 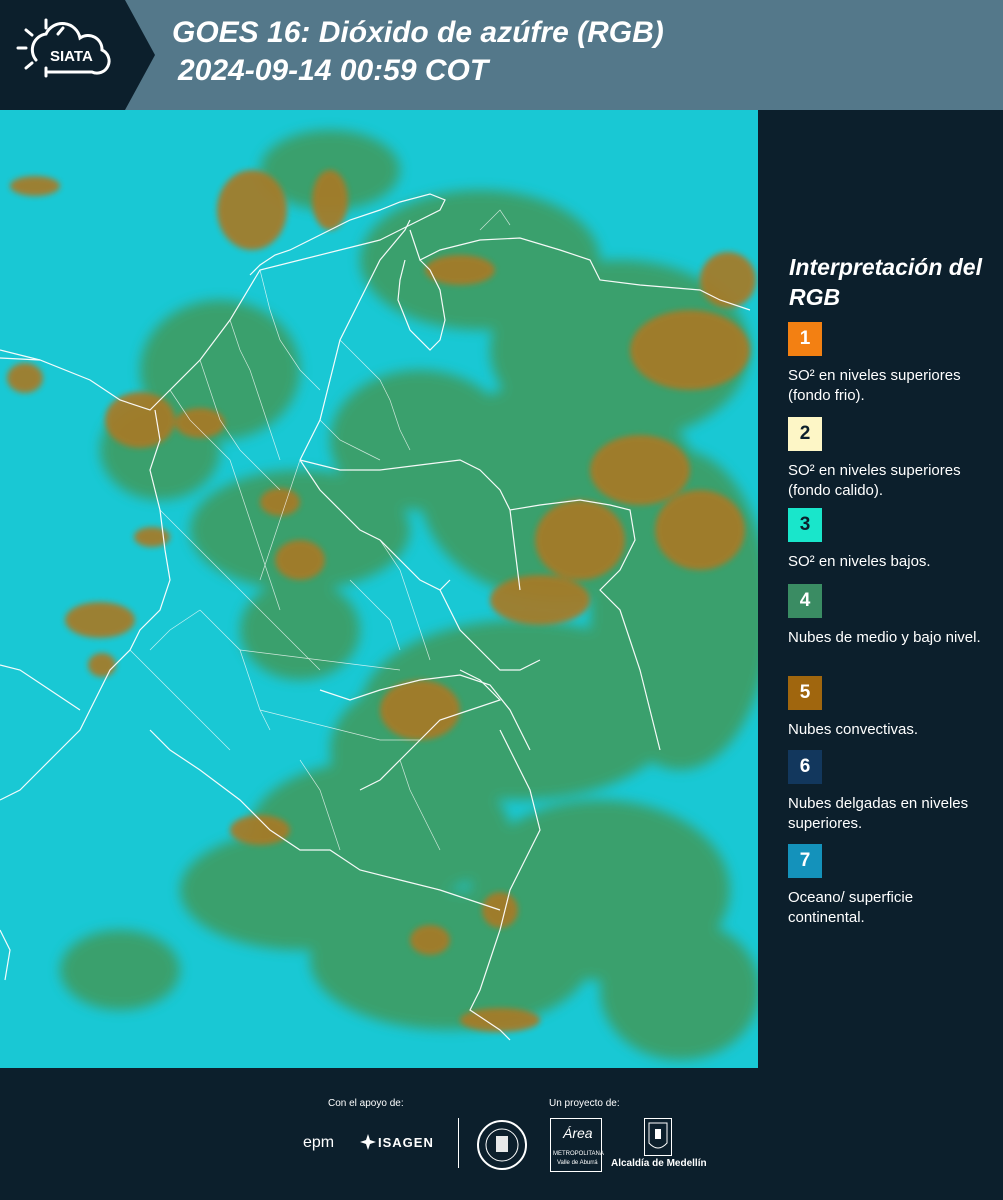 I want to click on legend-swatch-1: 1, so click(x=805, y=339).